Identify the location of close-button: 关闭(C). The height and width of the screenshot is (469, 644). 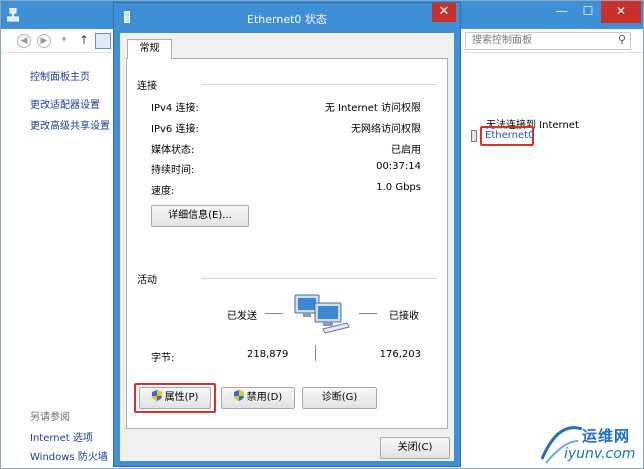
(415, 448).